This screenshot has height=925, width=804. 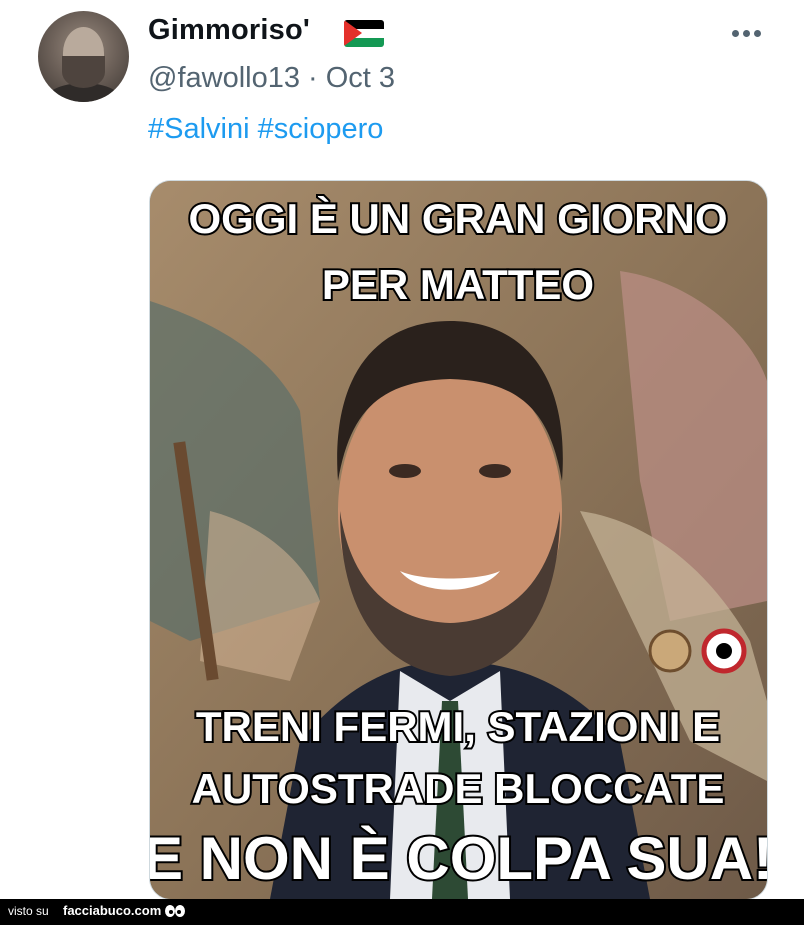 I want to click on handle-and-date: @fawollo13 · Oct 3, so click(x=271, y=78).